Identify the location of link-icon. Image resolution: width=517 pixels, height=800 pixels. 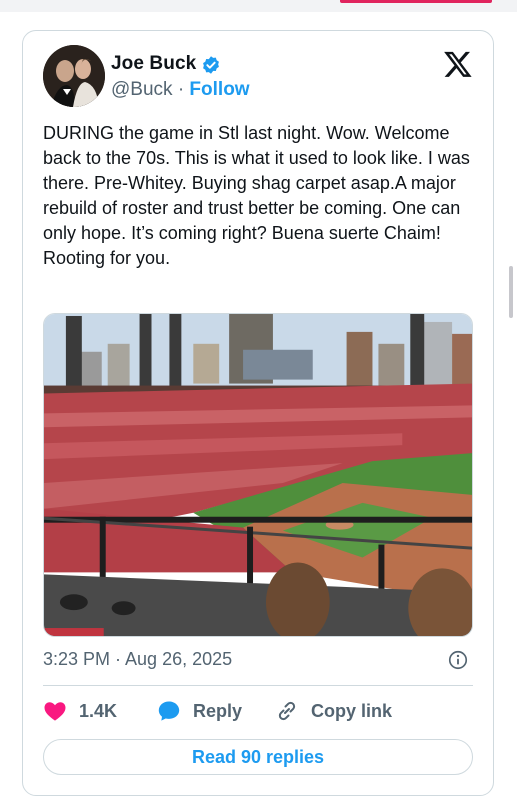
(287, 711).